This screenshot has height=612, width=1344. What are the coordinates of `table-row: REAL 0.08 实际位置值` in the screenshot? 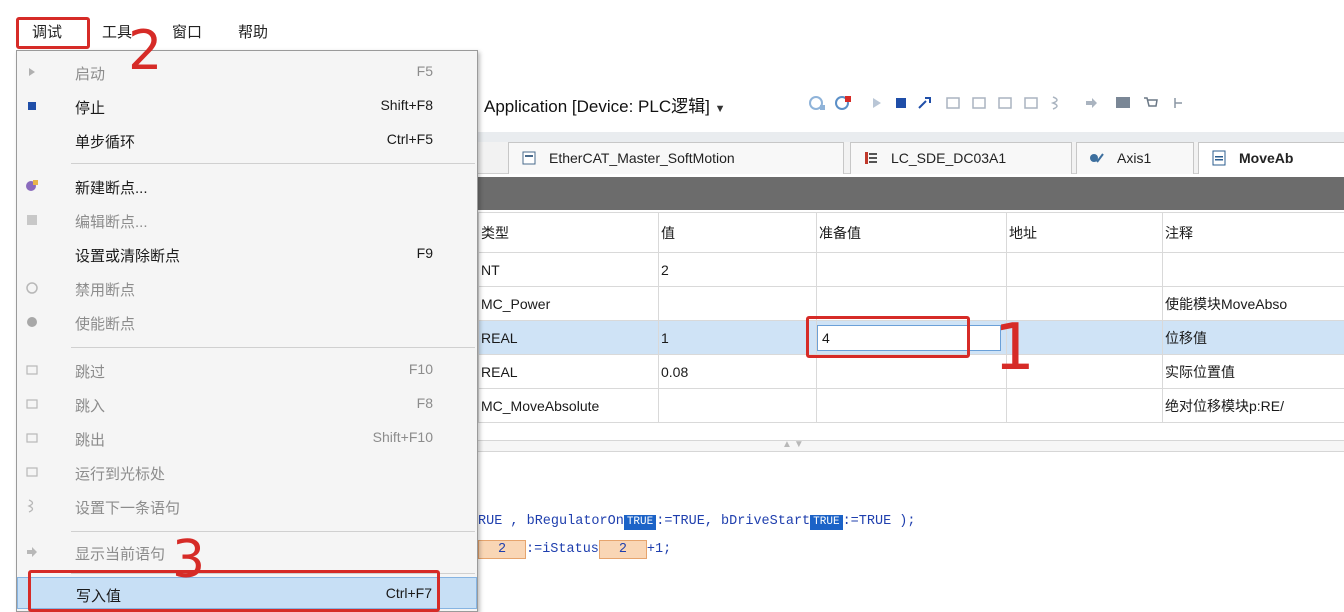 It's located at (911, 371).